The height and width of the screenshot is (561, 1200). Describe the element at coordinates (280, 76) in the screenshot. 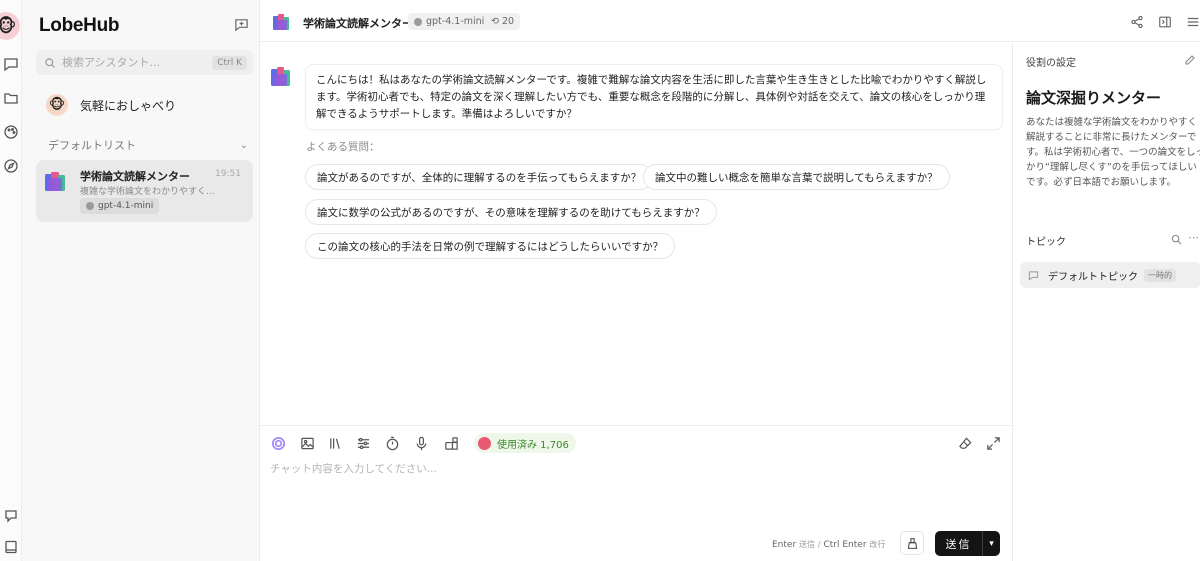

I see `assistant-avatar` at that location.